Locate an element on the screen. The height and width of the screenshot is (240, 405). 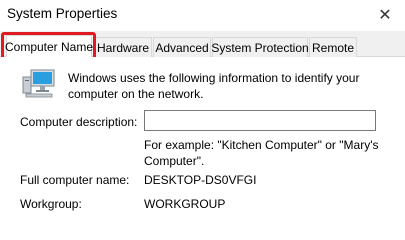
computer-description-input is located at coordinates (260, 120).